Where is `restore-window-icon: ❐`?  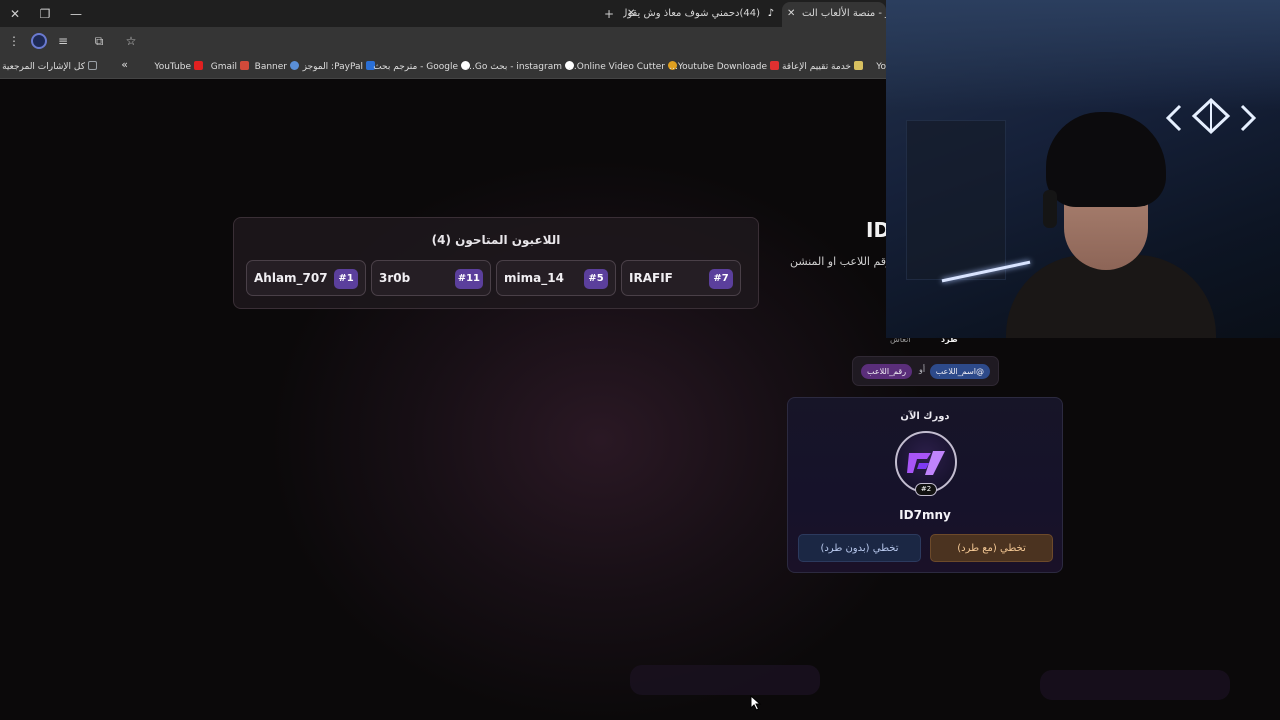 restore-window-icon: ❐ is located at coordinates (45, 14).